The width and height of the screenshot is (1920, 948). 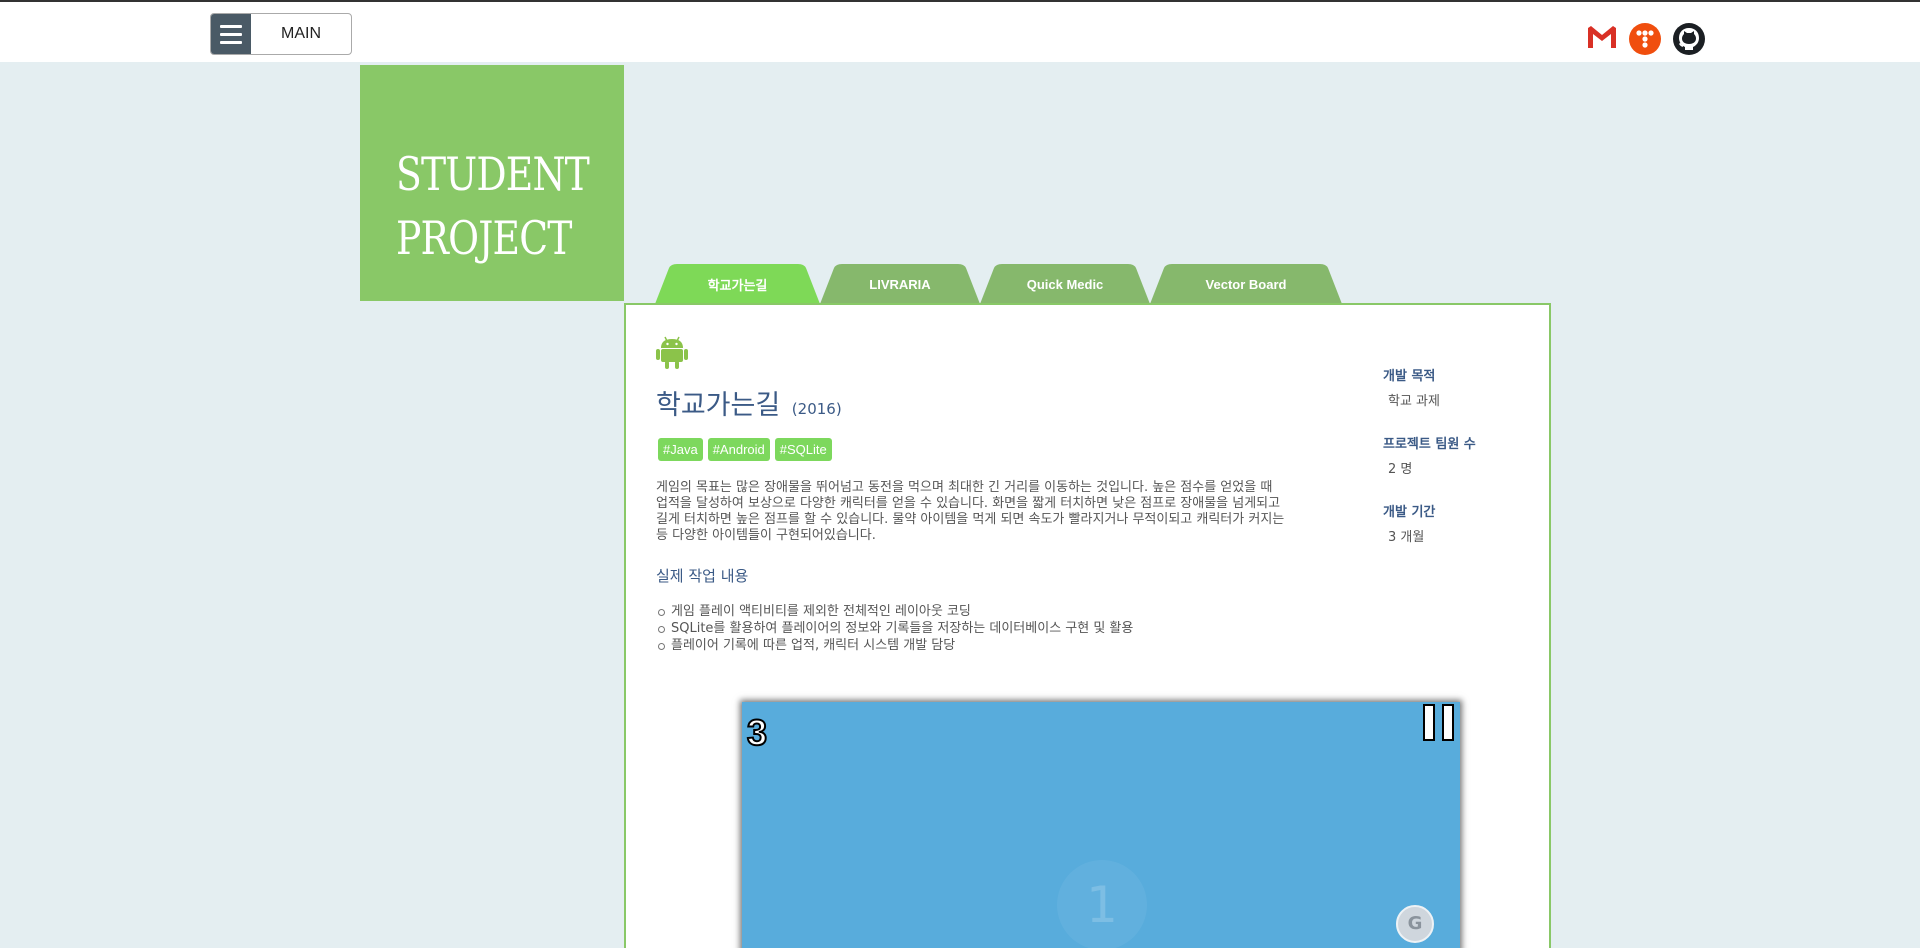 I want to click on hero-block: STUDENT PROJECT, so click(x=492, y=183).